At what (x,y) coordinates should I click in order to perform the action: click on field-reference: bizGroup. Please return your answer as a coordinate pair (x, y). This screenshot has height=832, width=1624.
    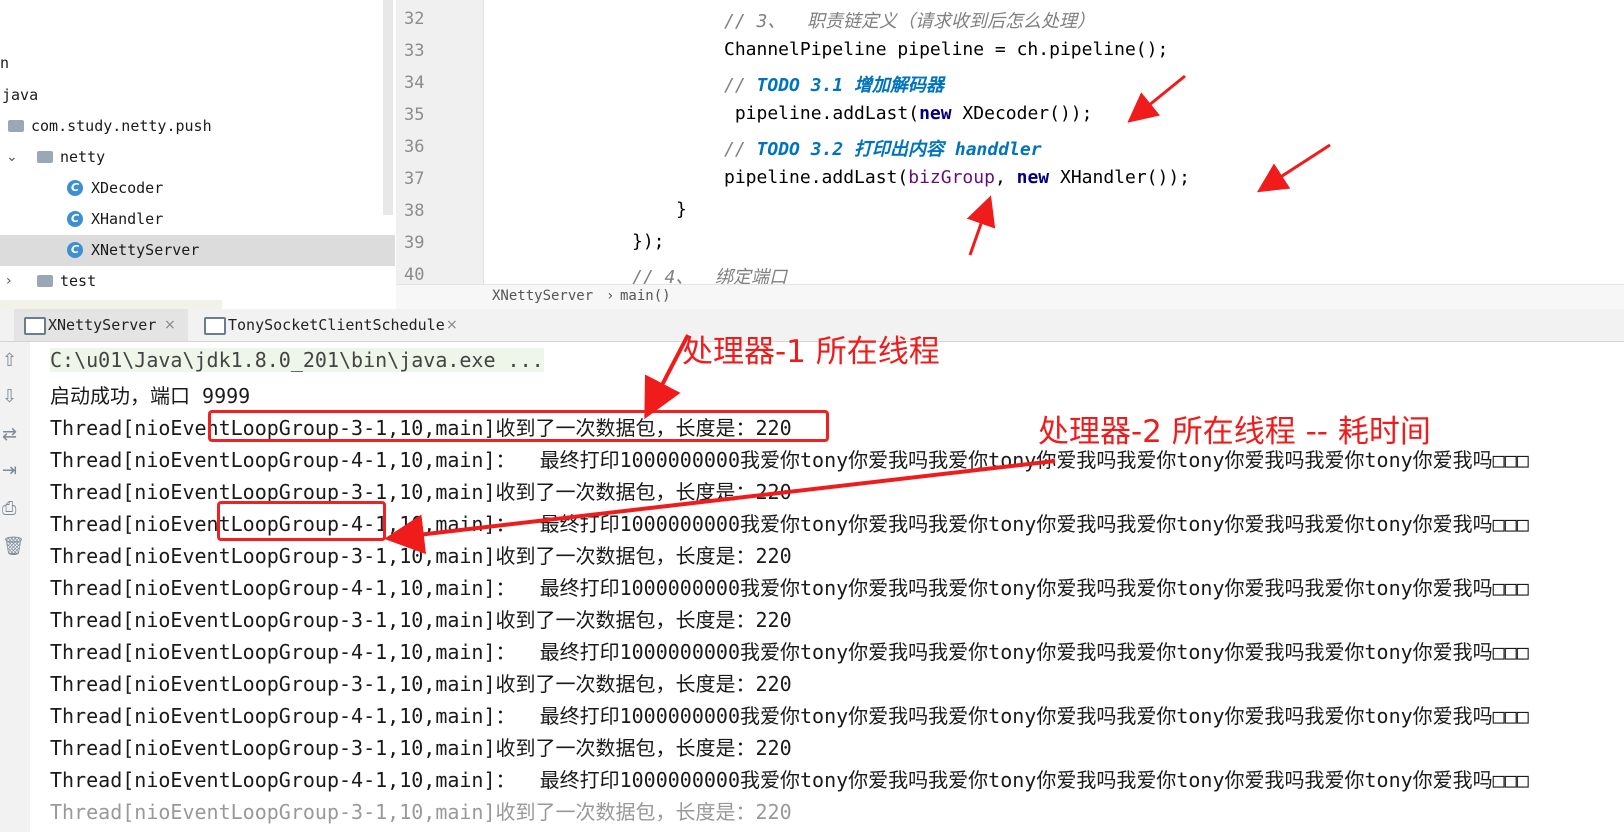
    Looking at the image, I should click on (951, 177).